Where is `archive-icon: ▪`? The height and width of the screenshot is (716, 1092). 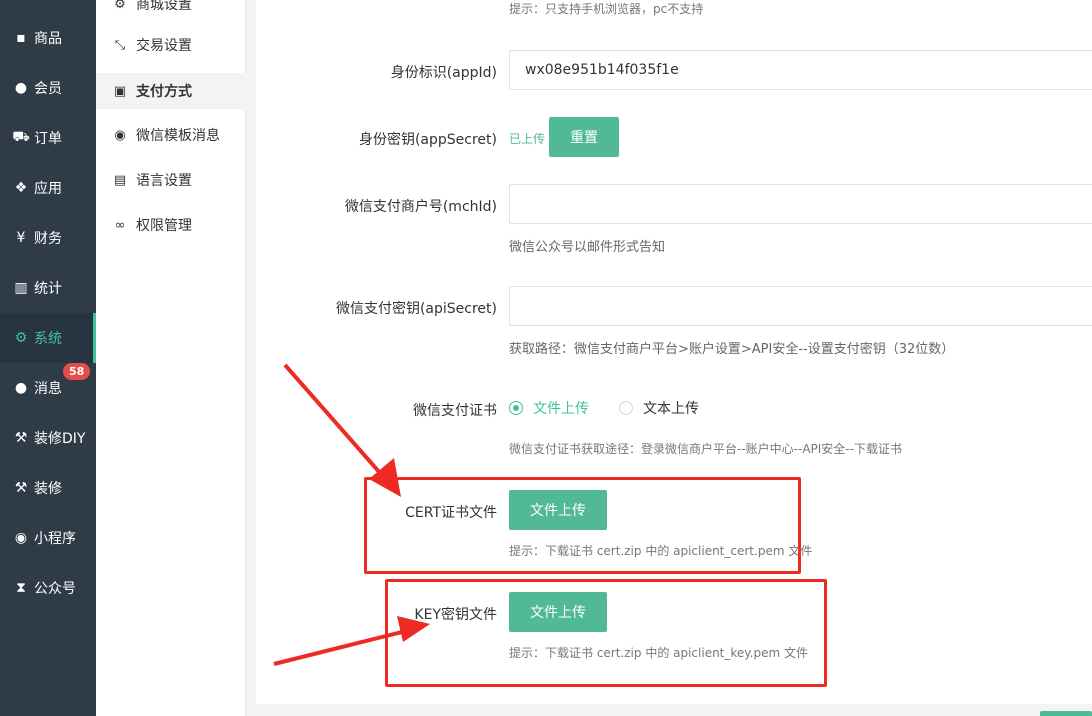 archive-icon: ▪ is located at coordinates (21, 38).